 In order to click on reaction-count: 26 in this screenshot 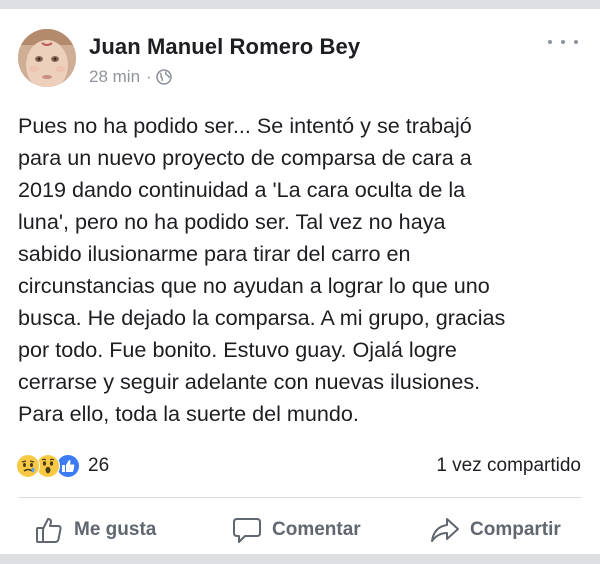, I will do `click(99, 465)`.